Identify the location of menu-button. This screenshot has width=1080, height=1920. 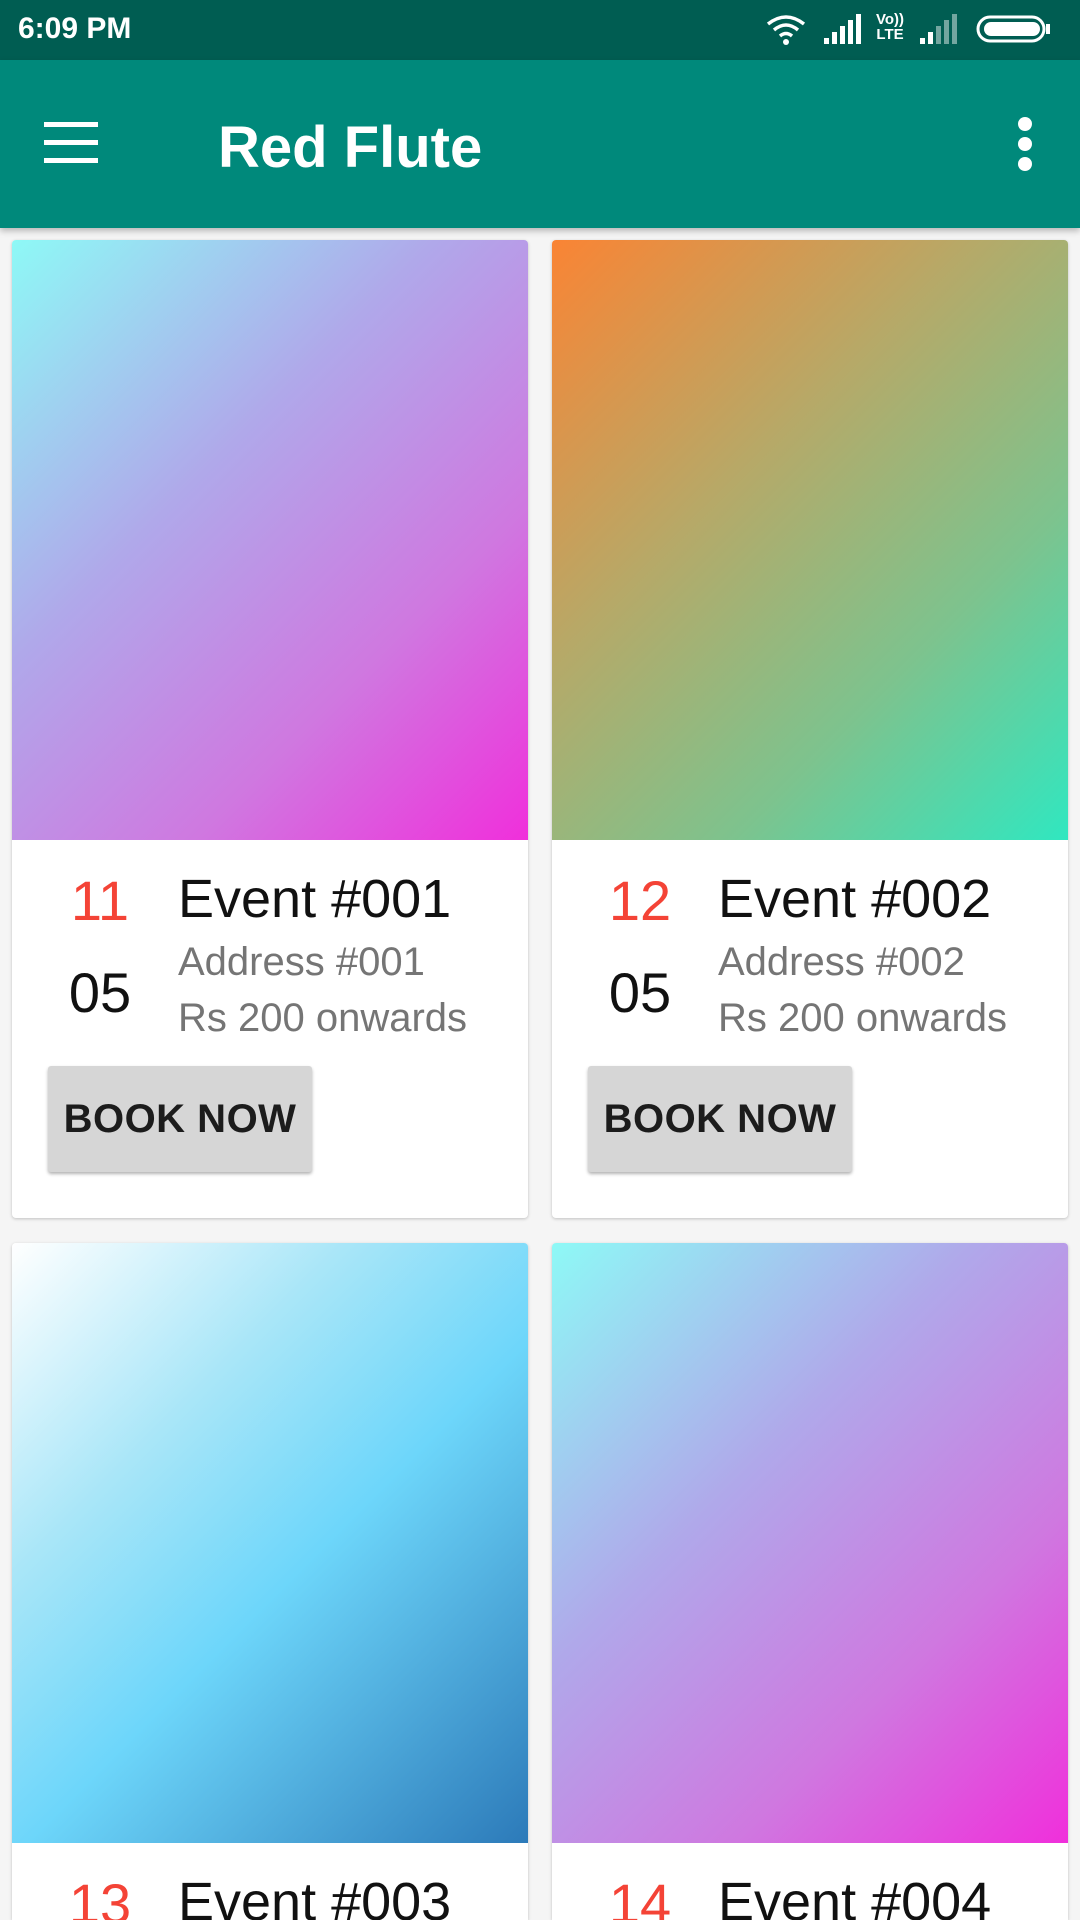
(85, 145).